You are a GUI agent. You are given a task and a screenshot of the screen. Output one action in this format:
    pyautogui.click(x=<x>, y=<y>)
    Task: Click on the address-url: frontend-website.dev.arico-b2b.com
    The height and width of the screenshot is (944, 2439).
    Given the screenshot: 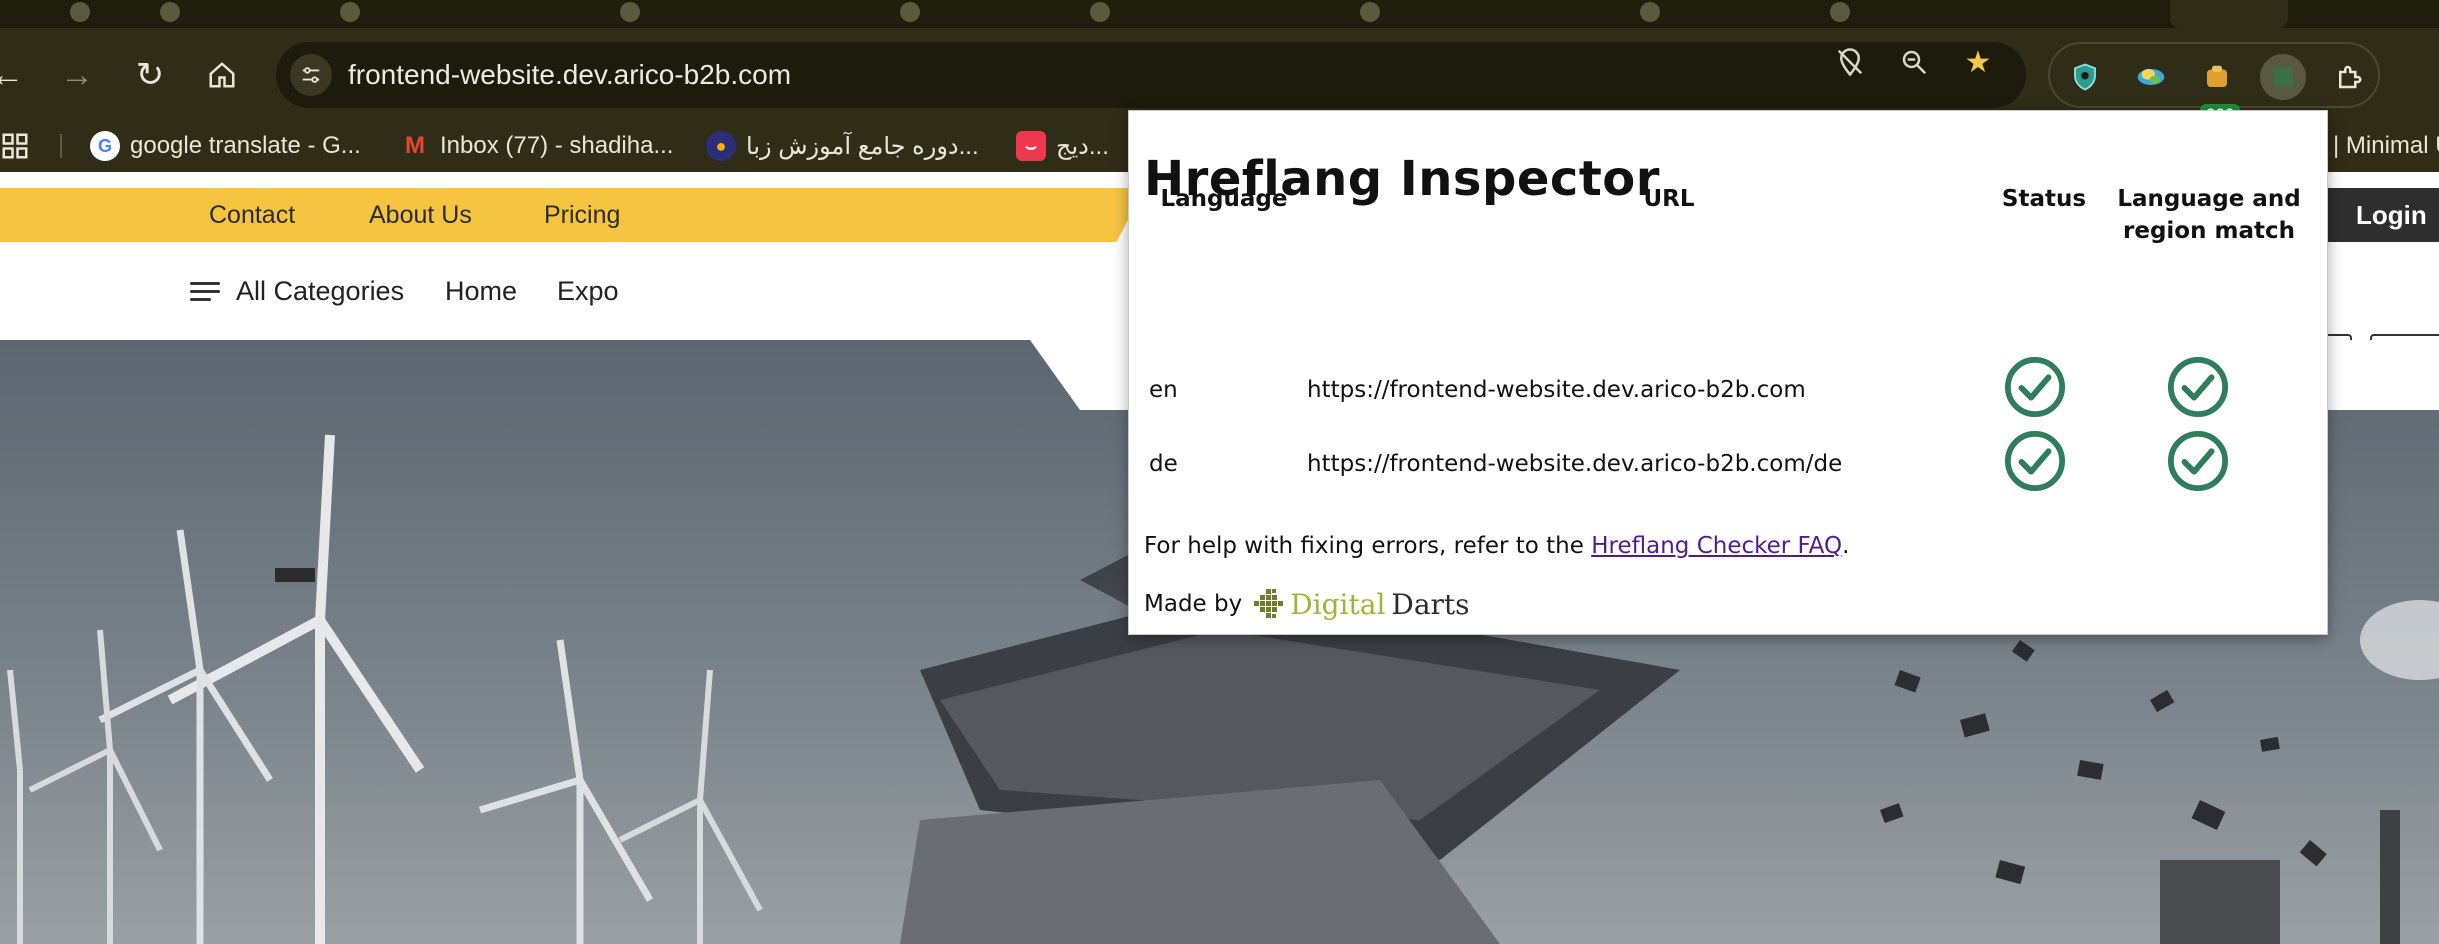 What is the action you would take?
    pyautogui.click(x=569, y=75)
    